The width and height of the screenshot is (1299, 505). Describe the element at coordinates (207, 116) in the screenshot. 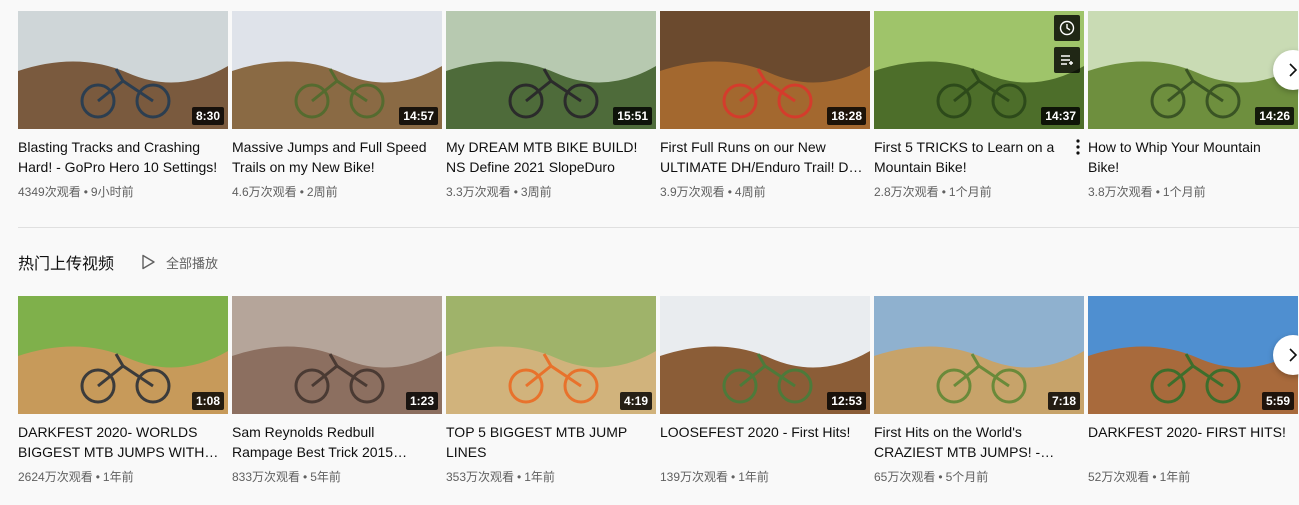

I see `video-duration: 8:30` at that location.